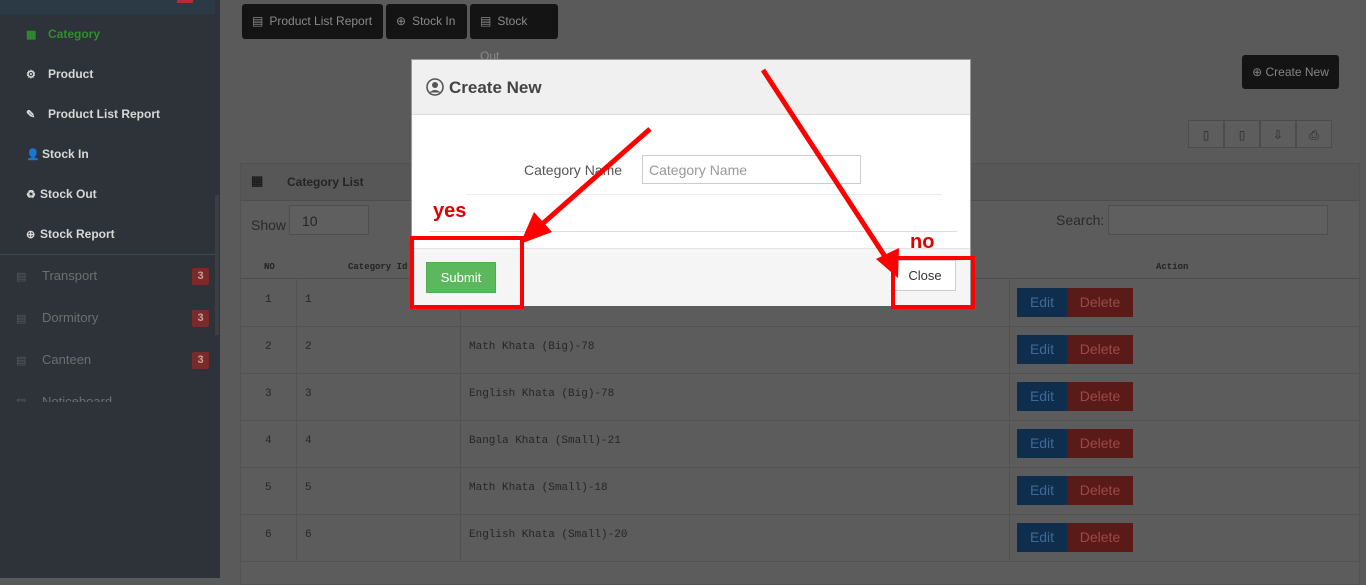 This screenshot has width=1366, height=585. What do you see at coordinates (514, 33) in the screenshot?
I see `stock-out-button: ▤ Stock Out` at bounding box center [514, 33].